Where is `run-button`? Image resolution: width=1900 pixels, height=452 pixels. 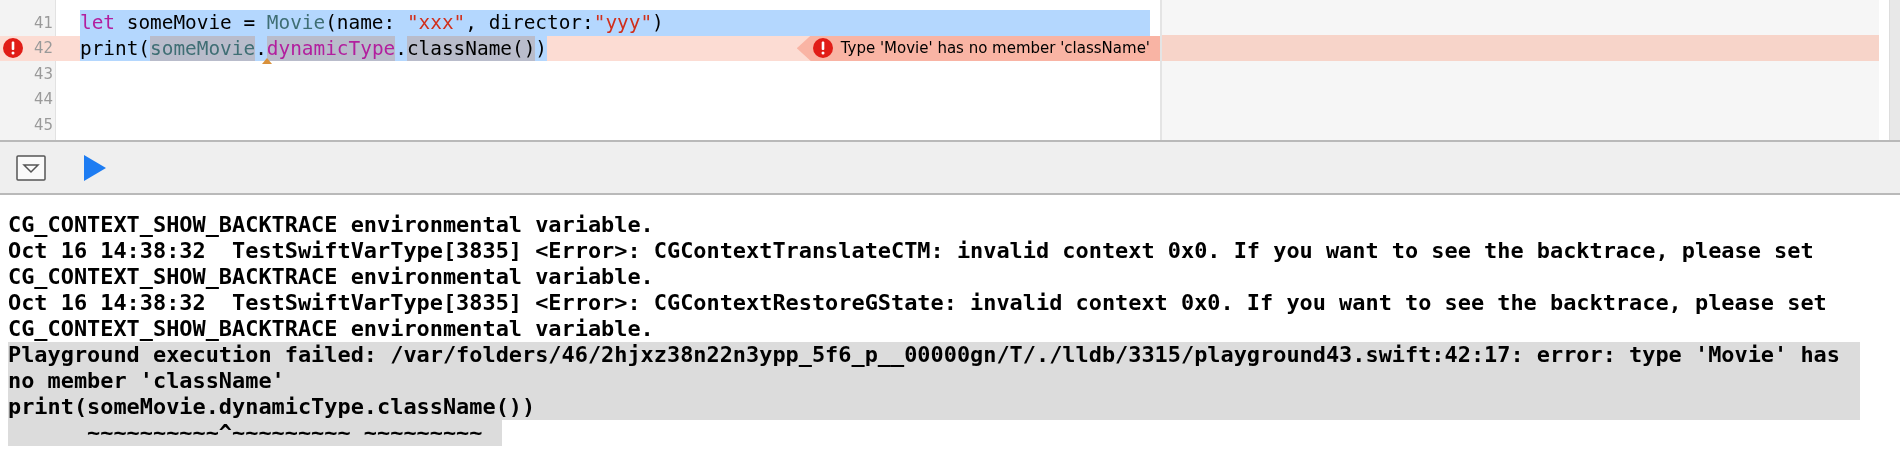 run-button is located at coordinates (95, 167).